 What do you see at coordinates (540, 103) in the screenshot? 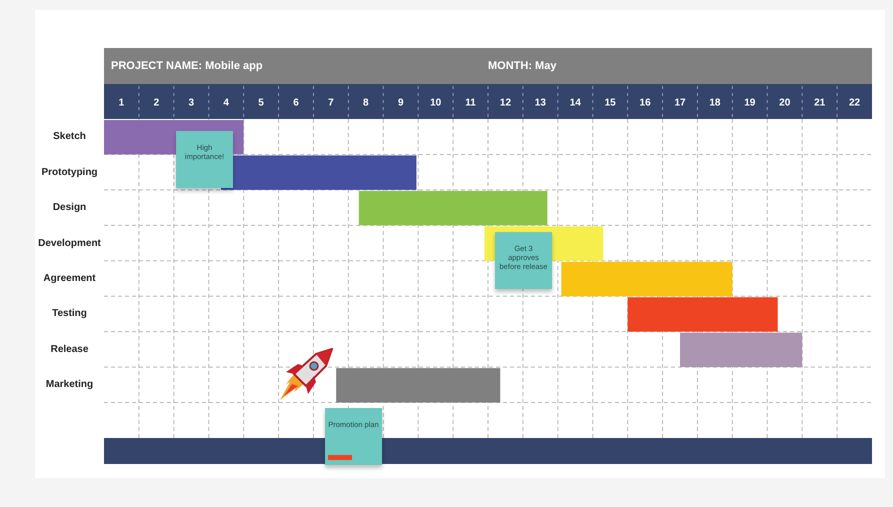
I see `day-number: 13` at bounding box center [540, 103].